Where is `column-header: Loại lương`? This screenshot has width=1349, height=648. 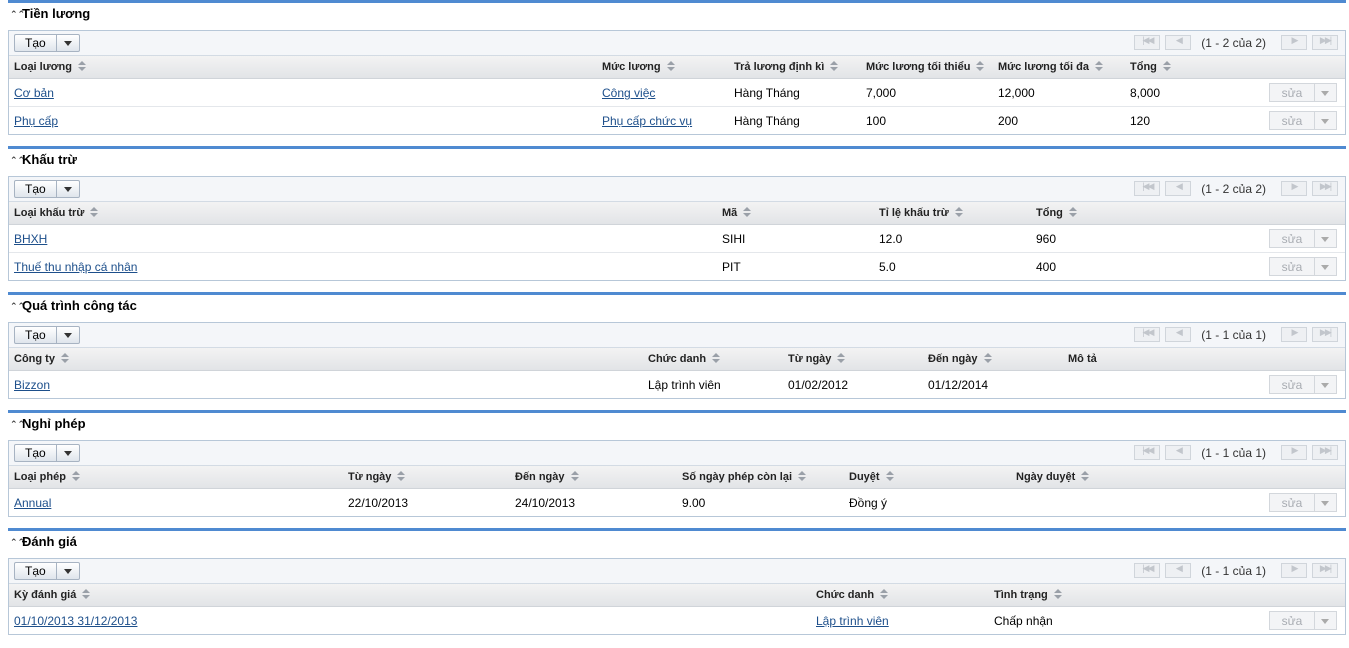
column-header: Loại lương is located at coordinates (50, 67).